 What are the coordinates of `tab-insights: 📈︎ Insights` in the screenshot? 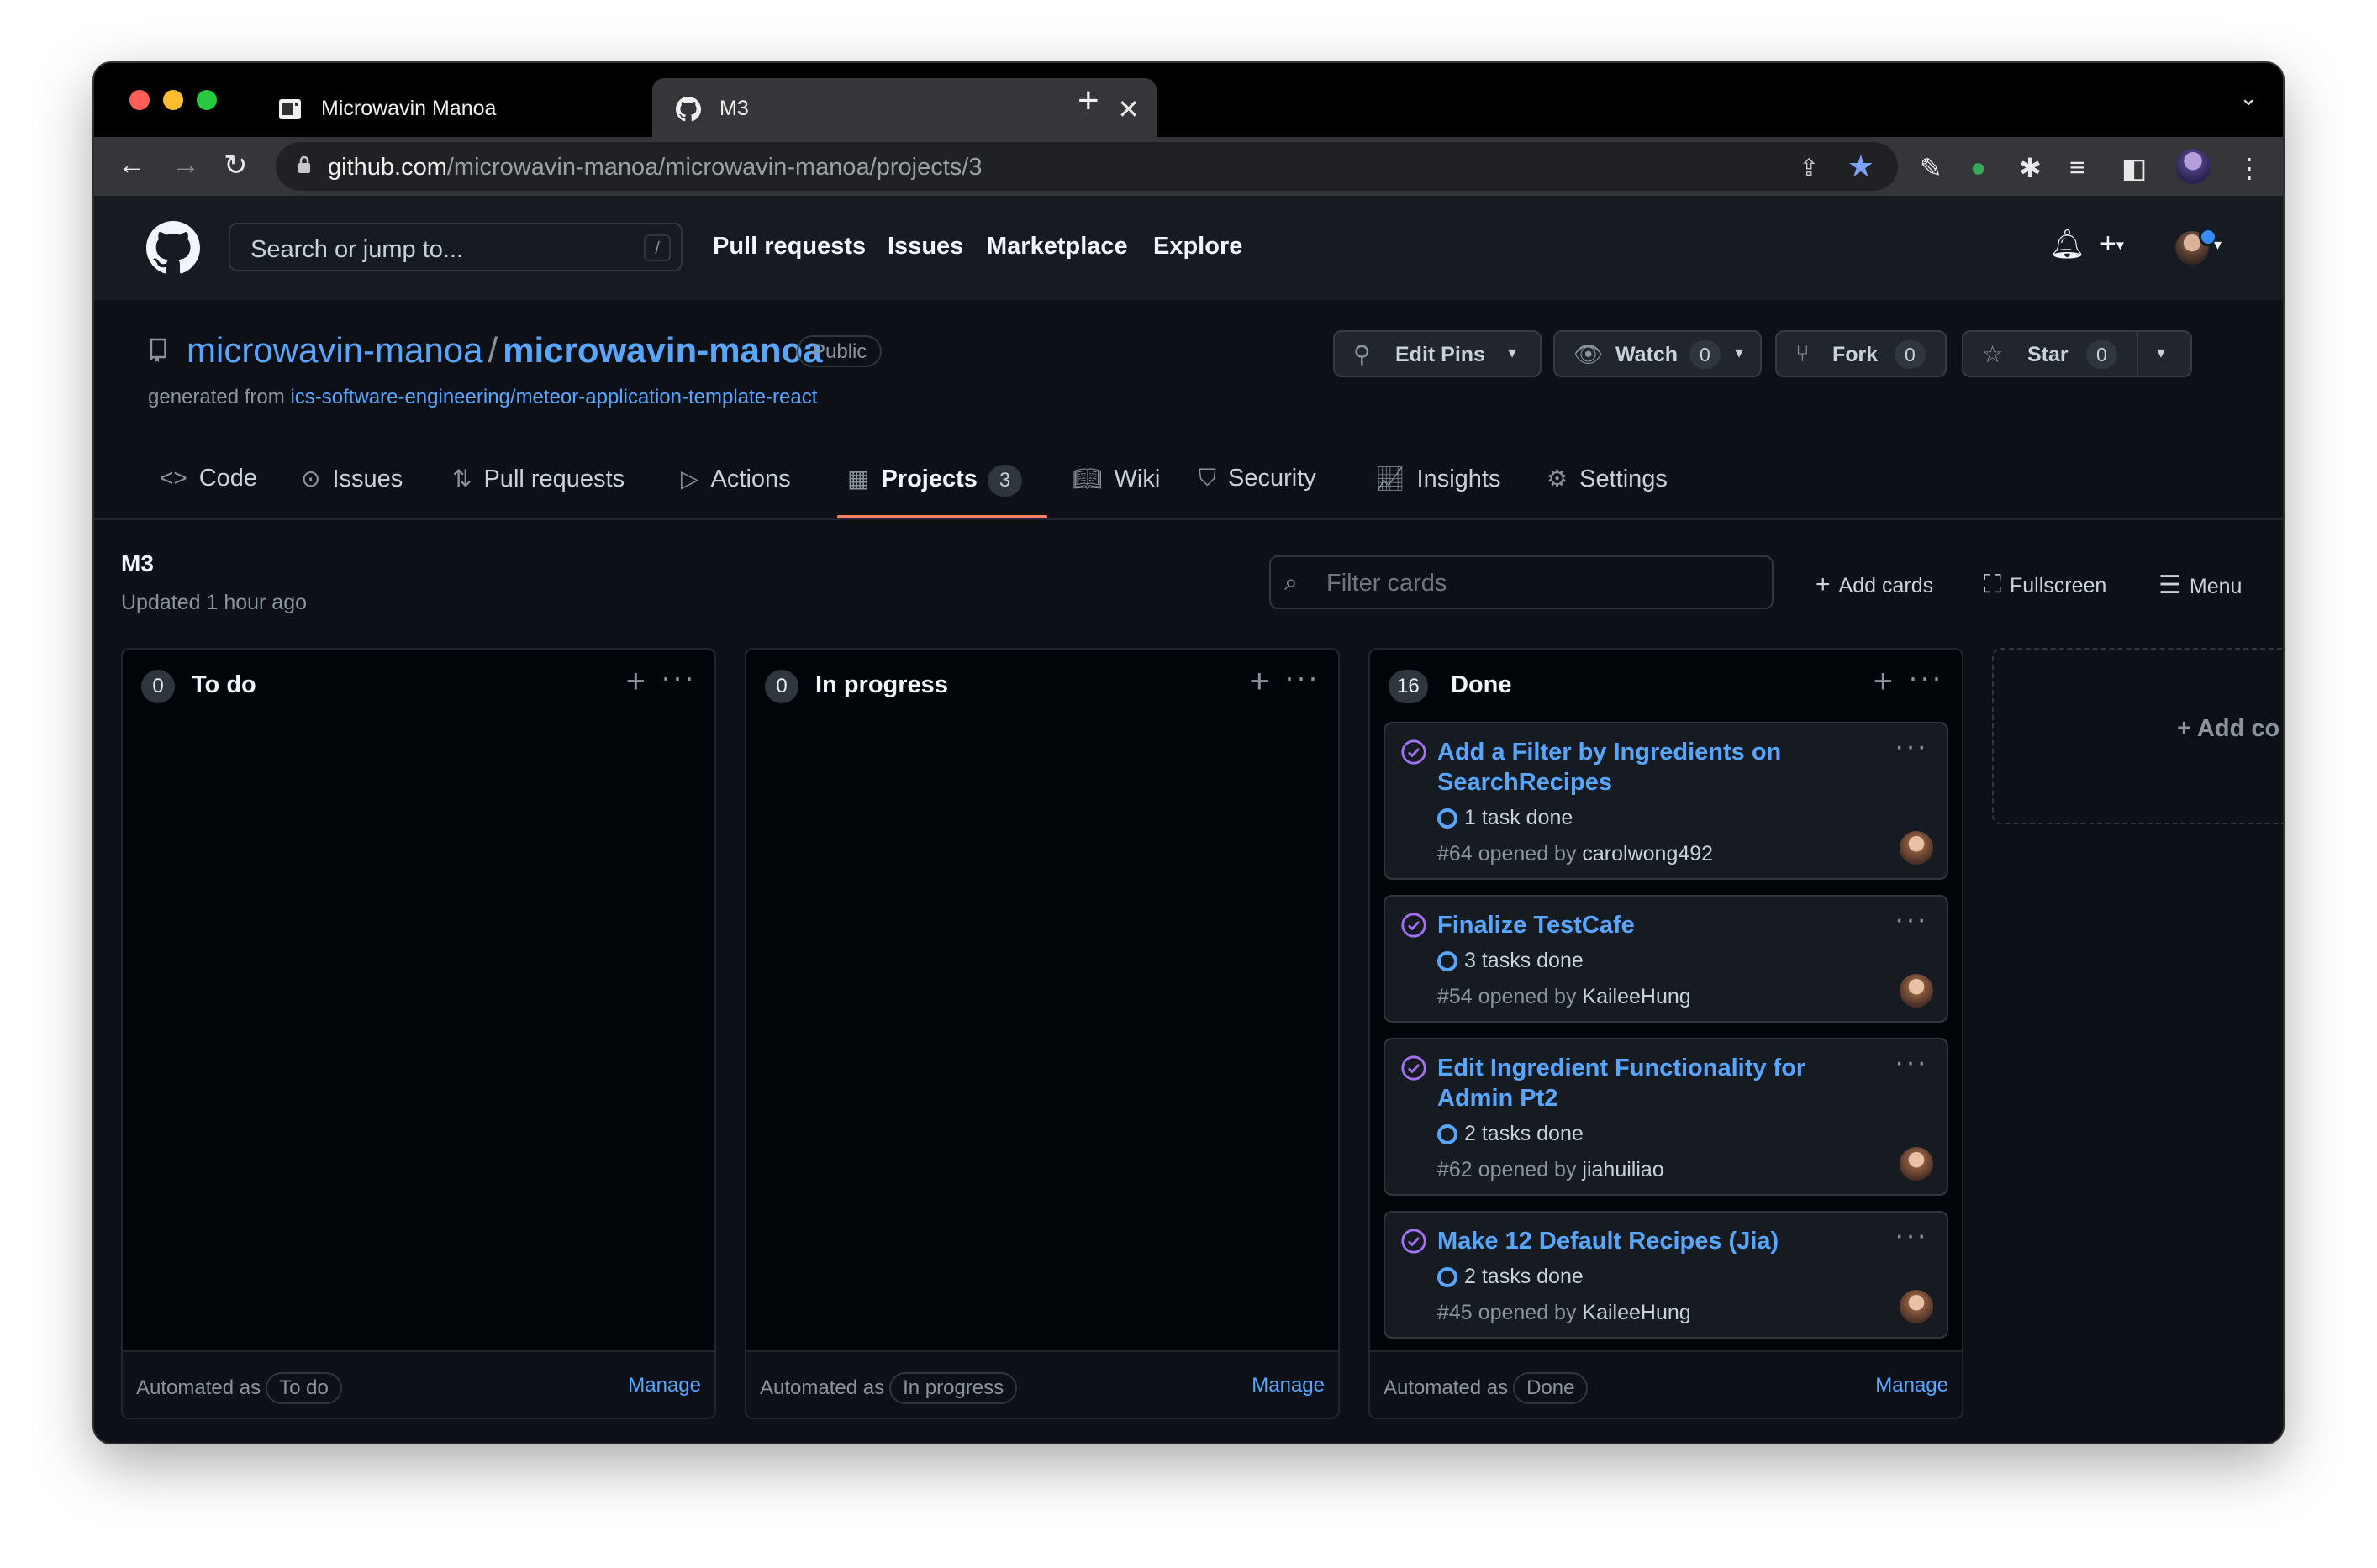 It's located at (1438, 479).